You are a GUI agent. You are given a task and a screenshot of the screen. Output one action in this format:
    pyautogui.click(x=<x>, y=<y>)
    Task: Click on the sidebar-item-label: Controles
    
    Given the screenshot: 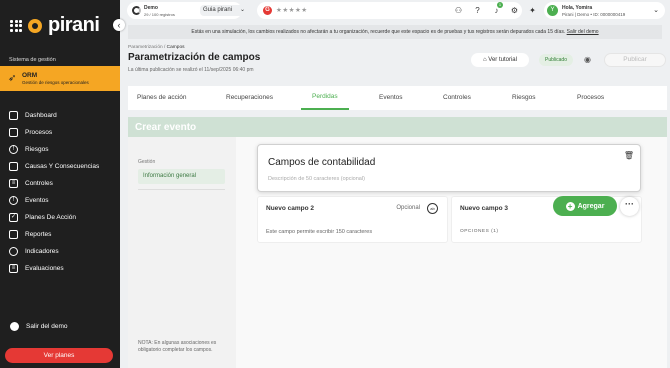 What is the action you would take?
    pyautogui.click(x=39, y=183)
    